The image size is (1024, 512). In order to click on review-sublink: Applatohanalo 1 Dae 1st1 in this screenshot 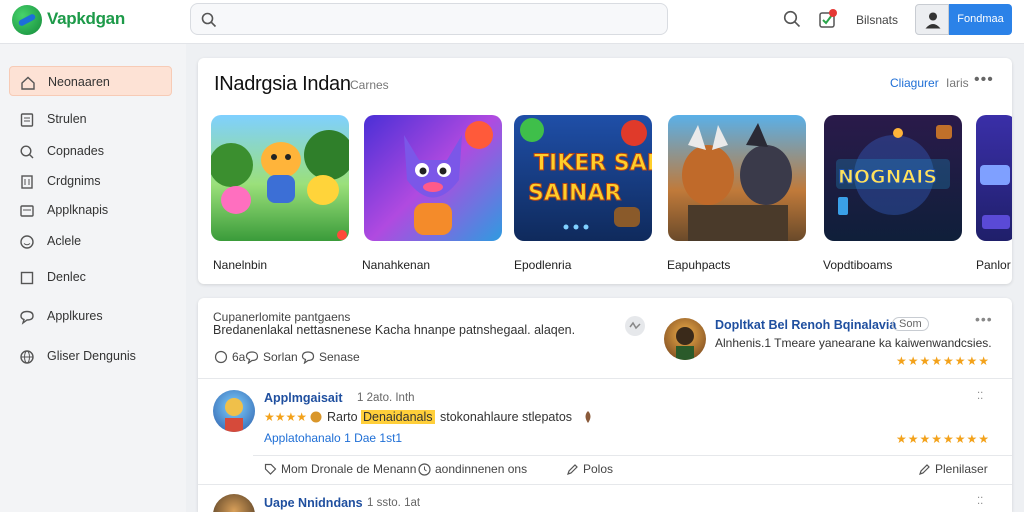, I will do `click(333, 438)`.